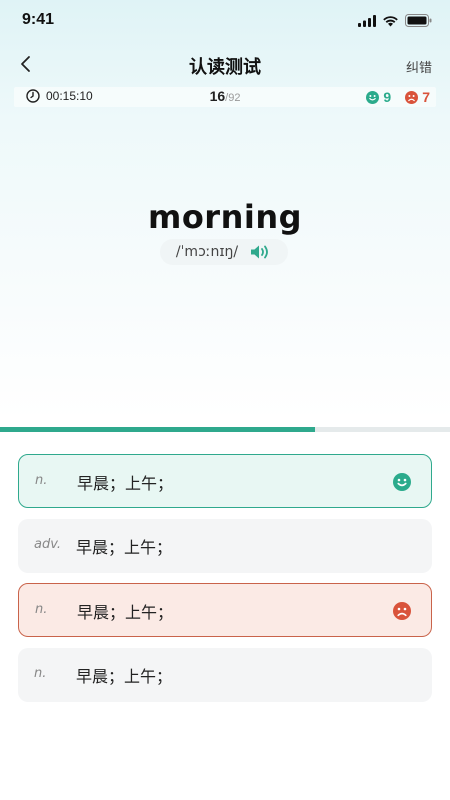  Describe the element at coordinates (225, 675) in the screenshot. I see `option-4: n. 早晨；上午；` at that location.